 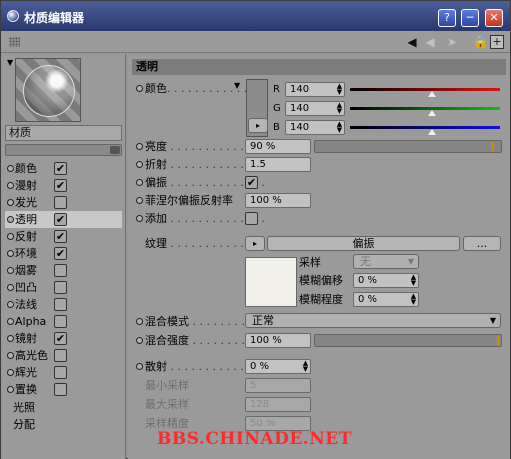 I want to click on channel-dot, so click(x=10, y=304).